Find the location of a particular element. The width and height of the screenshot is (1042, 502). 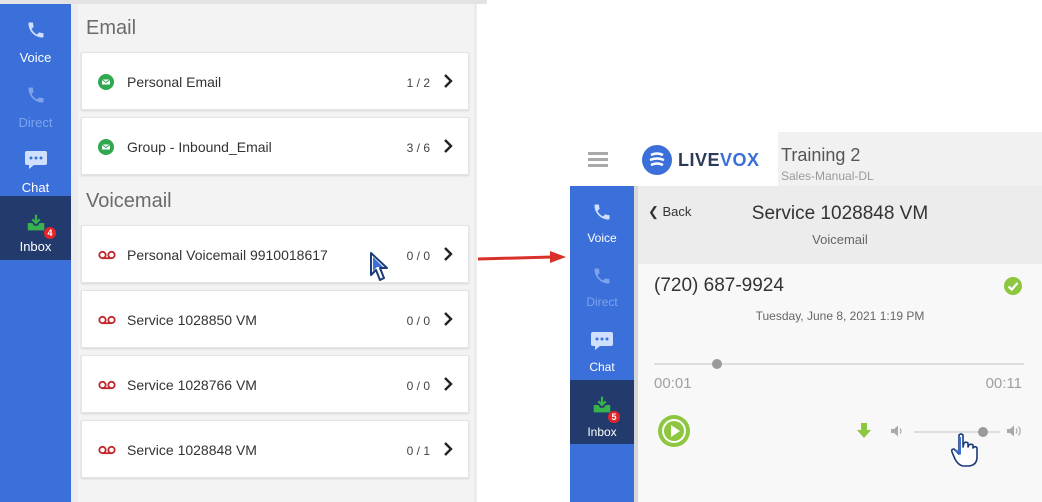

check-circle-icon is located at coordinates (1013, 286).